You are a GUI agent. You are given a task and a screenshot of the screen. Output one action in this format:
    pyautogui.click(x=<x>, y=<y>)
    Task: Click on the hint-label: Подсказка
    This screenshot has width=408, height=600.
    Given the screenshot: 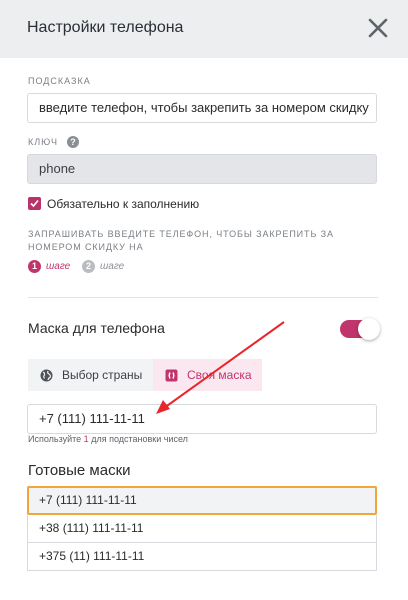 What is the action you would take?
    pyautogui.click(x=59, y=81)
    